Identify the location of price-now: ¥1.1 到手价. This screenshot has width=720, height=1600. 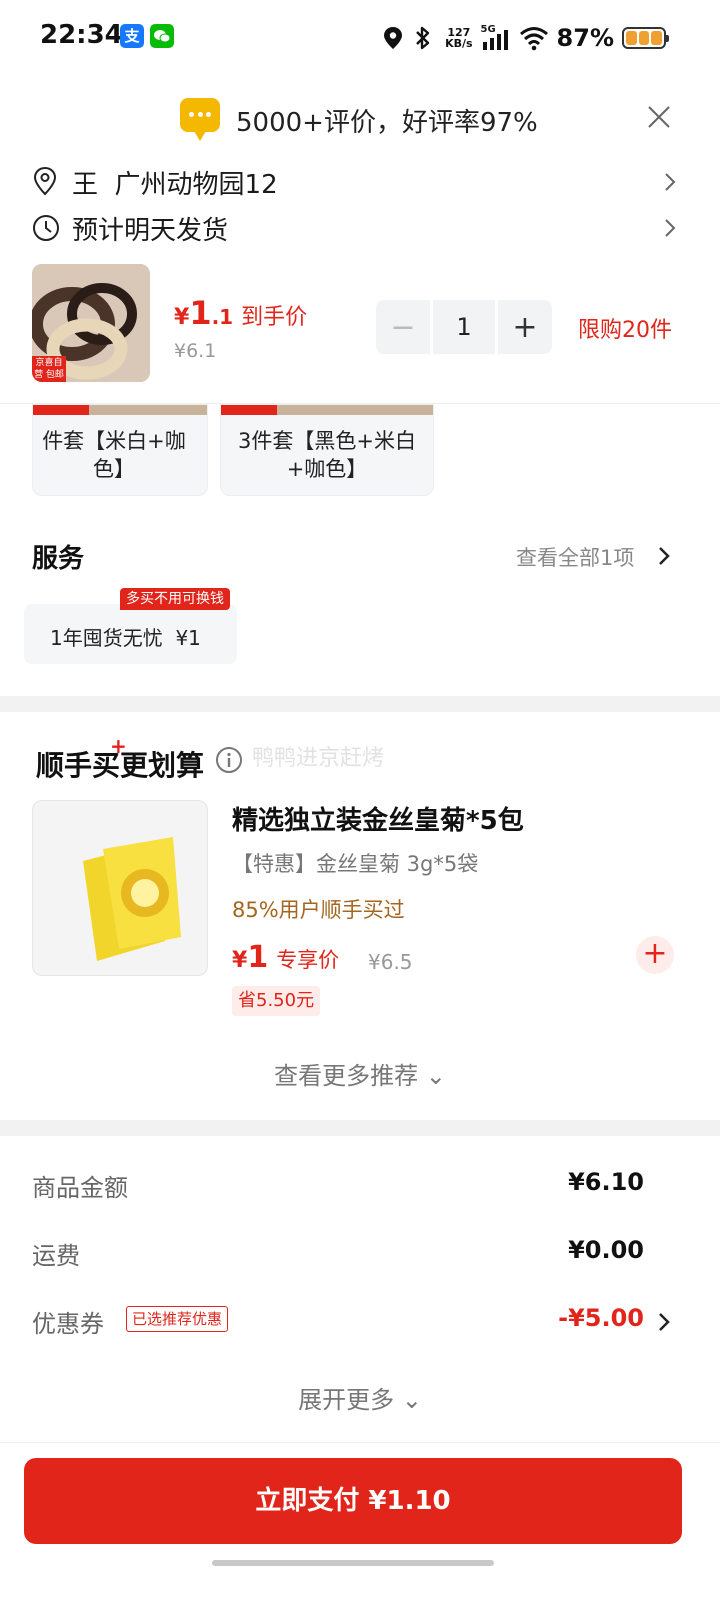
(241, 313).